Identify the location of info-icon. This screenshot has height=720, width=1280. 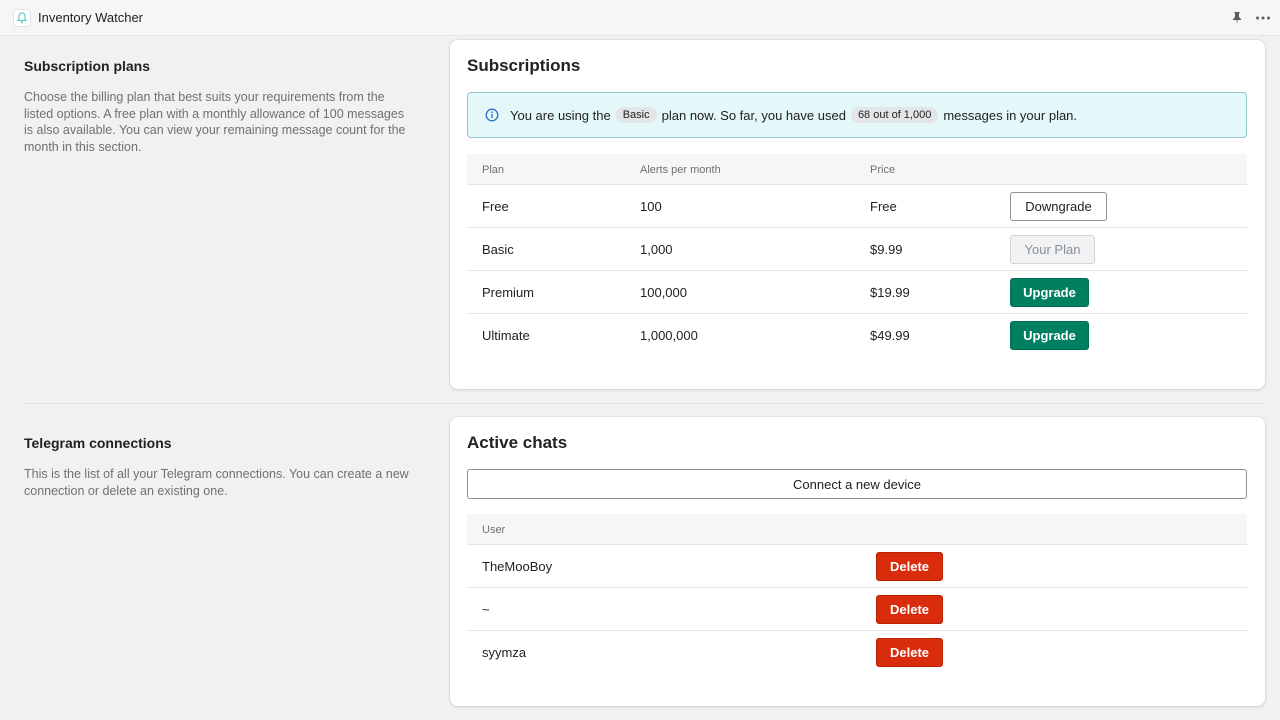
(492, 115).